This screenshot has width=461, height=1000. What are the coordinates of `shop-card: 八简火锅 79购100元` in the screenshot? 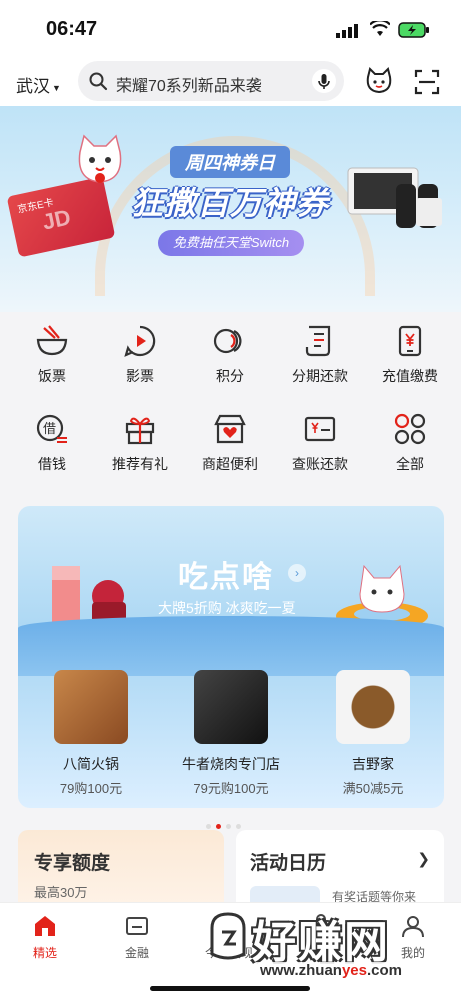 It's located at (91, 733).